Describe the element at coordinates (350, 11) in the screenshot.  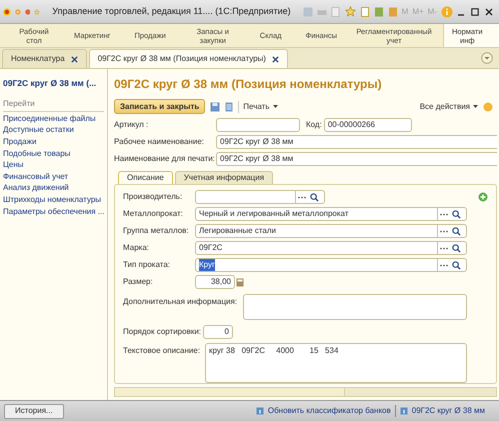
I see `home-star-icon` at that location.